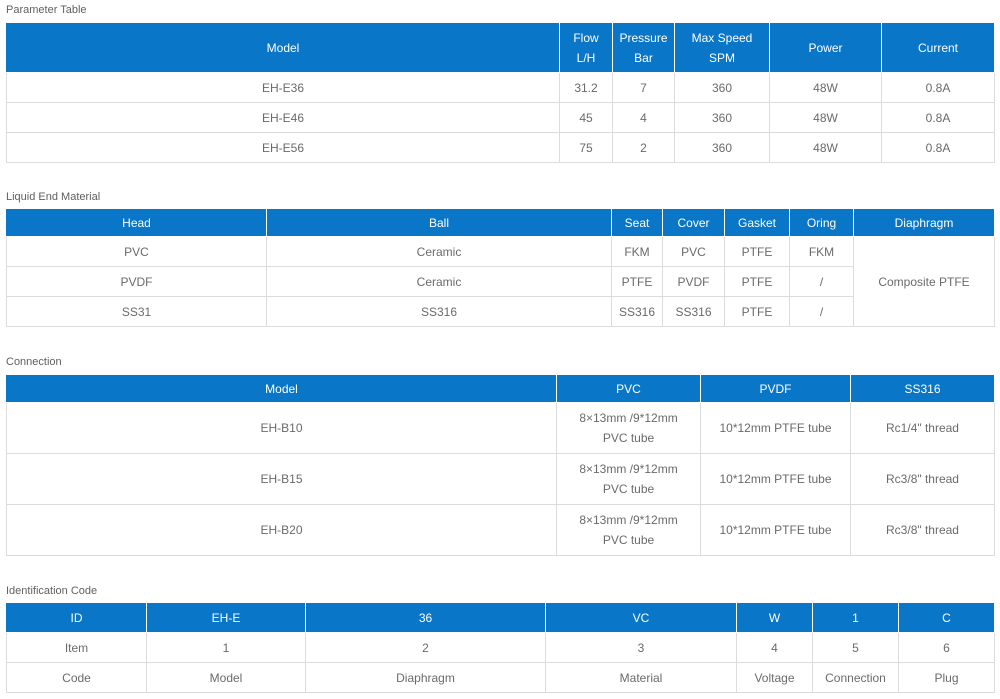 The width and height of the screenshot is (1000, 699). I want to click on table-row: PVDF Ceramic PTFE PVDF PTFE /, so click(500, 281).